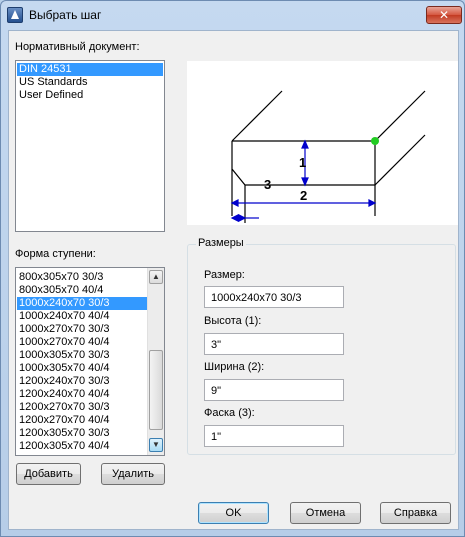 Image resolution: width=465 pixels, height=537 pixels. What do you see at coordinates (267, 184) in the screenshot?
I see `dimension-label-3: 3` at bounding box center [267, 184].